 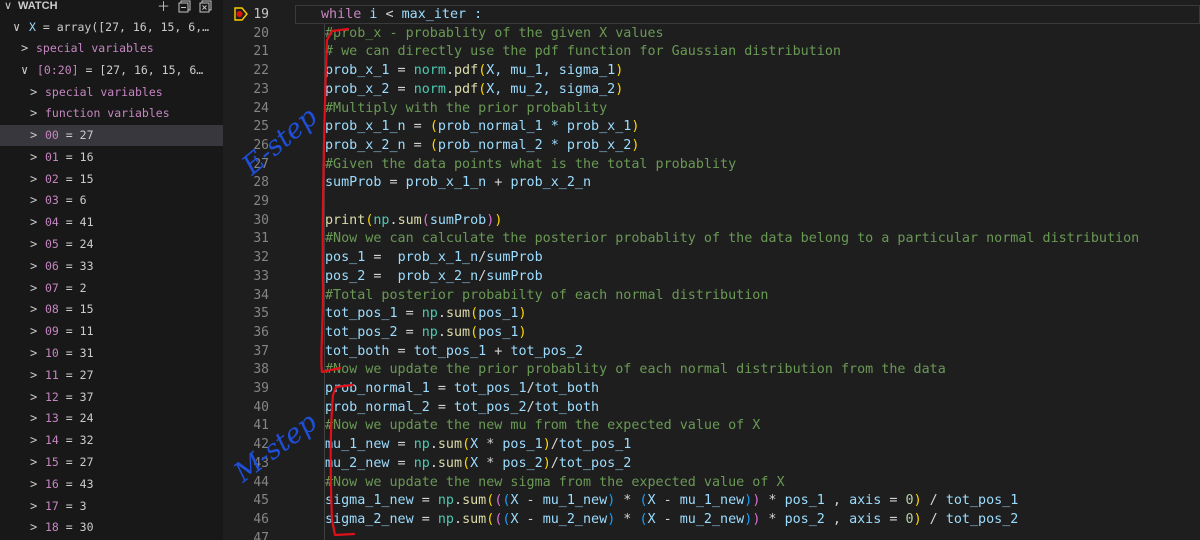 I want to click on code-line-28: sumProb = prob_x_1_n + prob_x_2_n, so click(x=458, y=182).